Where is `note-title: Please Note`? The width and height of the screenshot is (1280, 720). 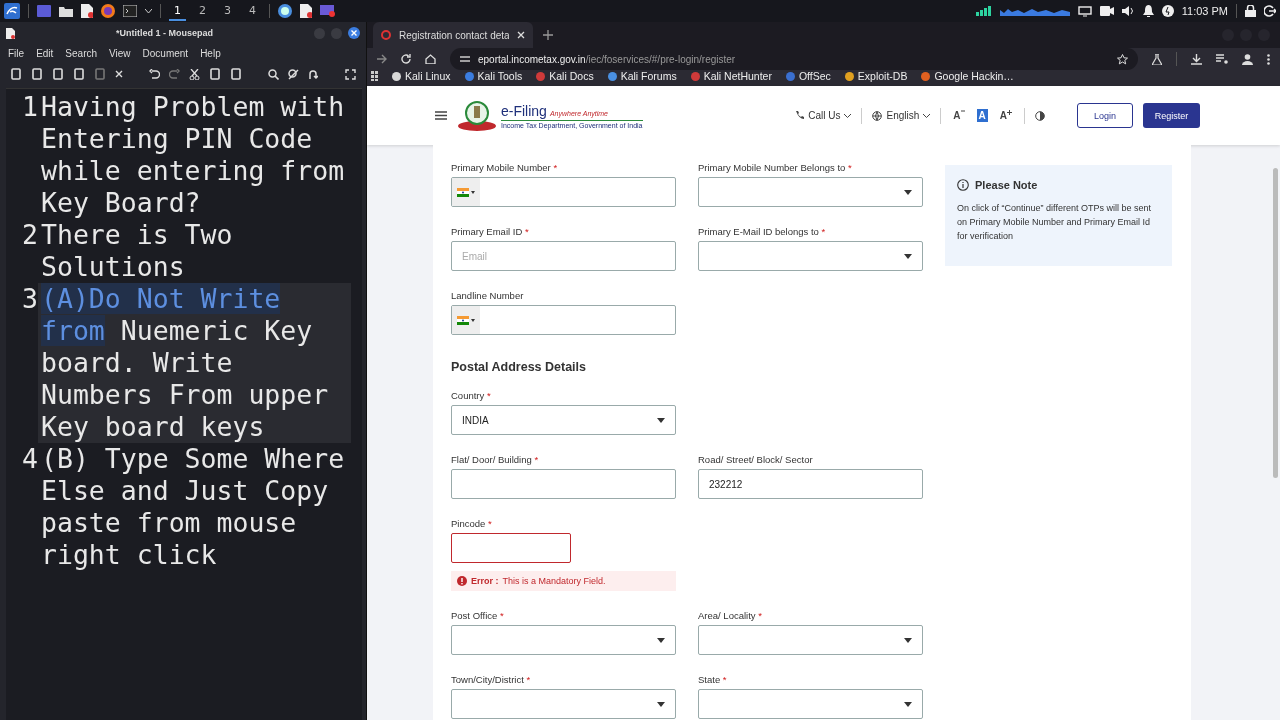
note-title: Please Note is located at coordinates (1006, 185).